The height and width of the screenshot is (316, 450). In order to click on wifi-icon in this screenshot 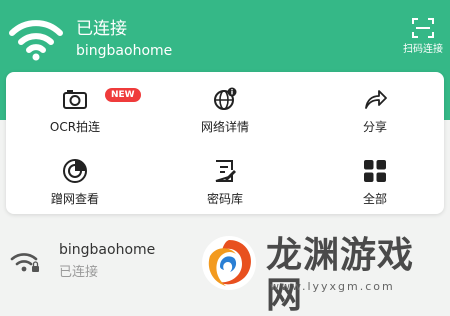, I will do `click(36, 40)`.